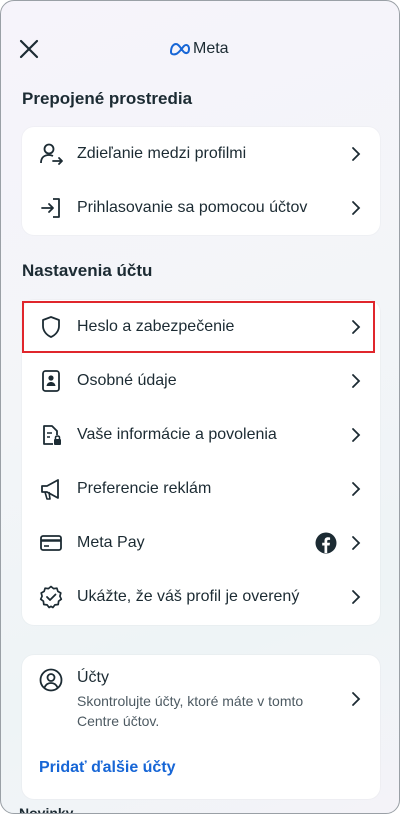 The width and height of the screenshot is (400, 814). What do you see at coordinates (51, 597) in the screenshot?
I see `verified-badge-icon` at bounding box center [51, 597].